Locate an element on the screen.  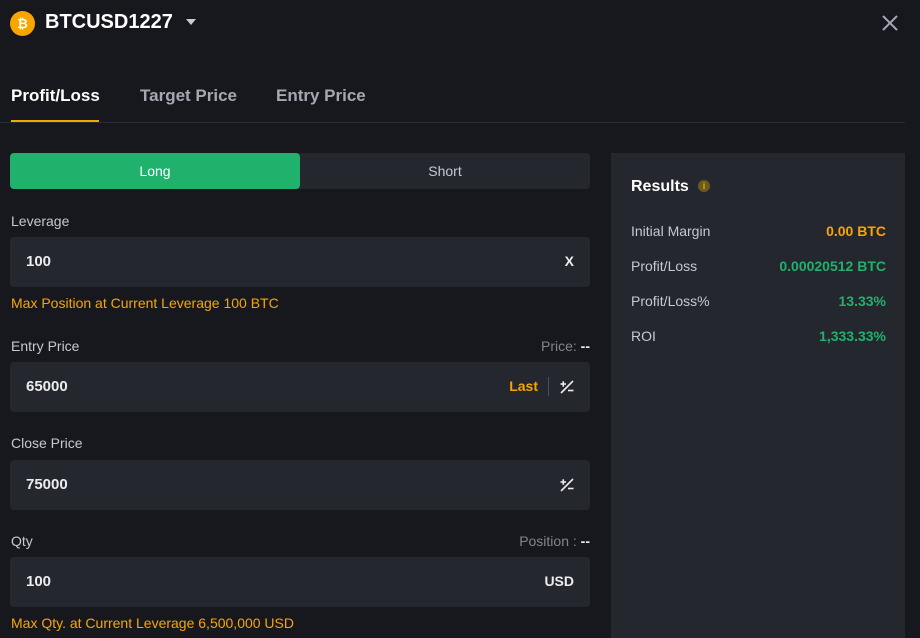
entry-price-label: Entry Price is located at coordinates (45, 346).